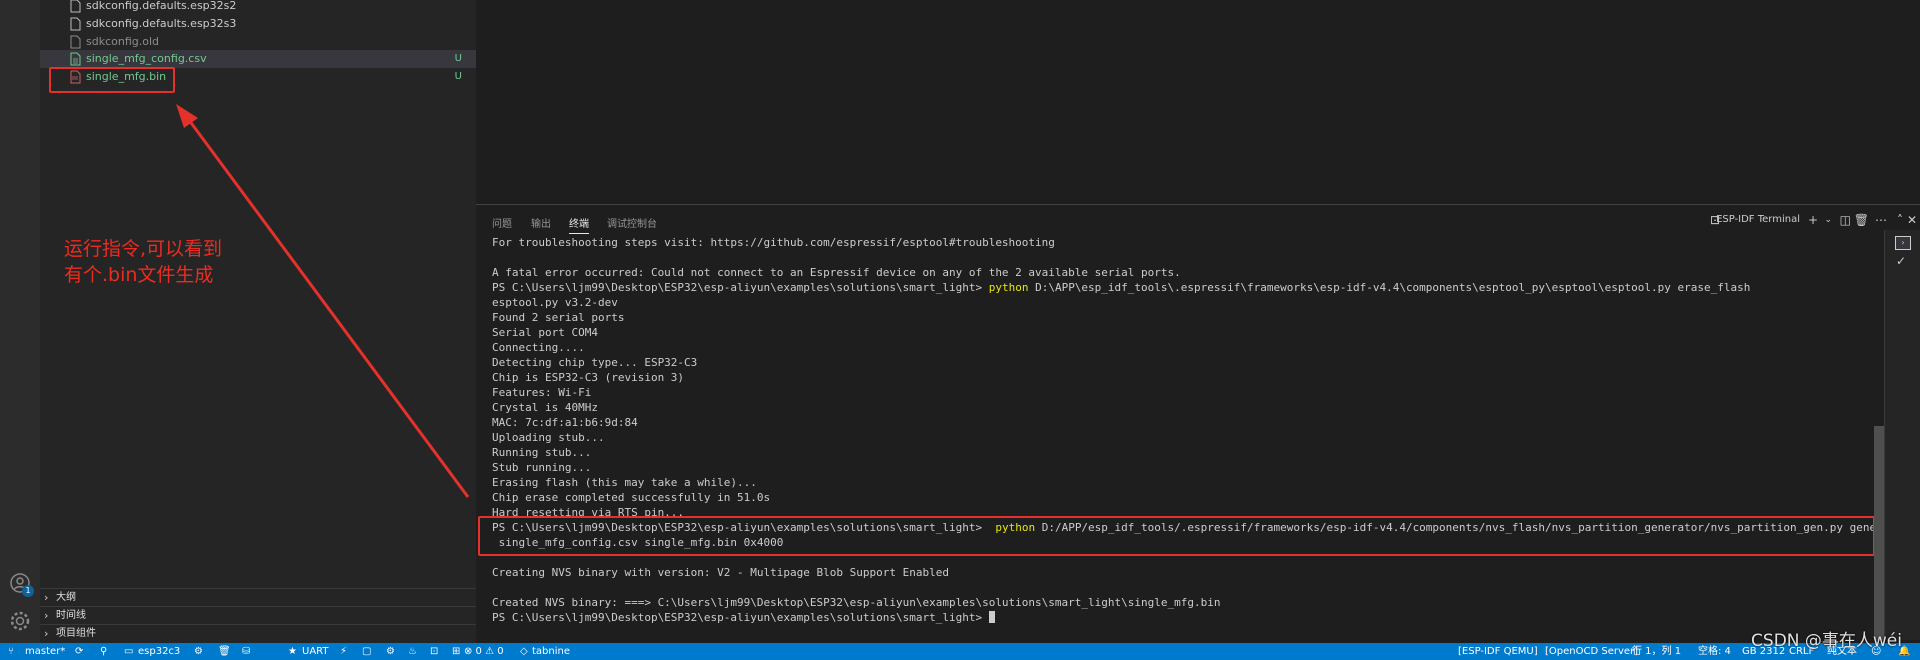  What do you see at coordinates (1845, 220) in the screenshot?
I see `split-terminal-icon: ◫` at bounding box center [1845, 220].